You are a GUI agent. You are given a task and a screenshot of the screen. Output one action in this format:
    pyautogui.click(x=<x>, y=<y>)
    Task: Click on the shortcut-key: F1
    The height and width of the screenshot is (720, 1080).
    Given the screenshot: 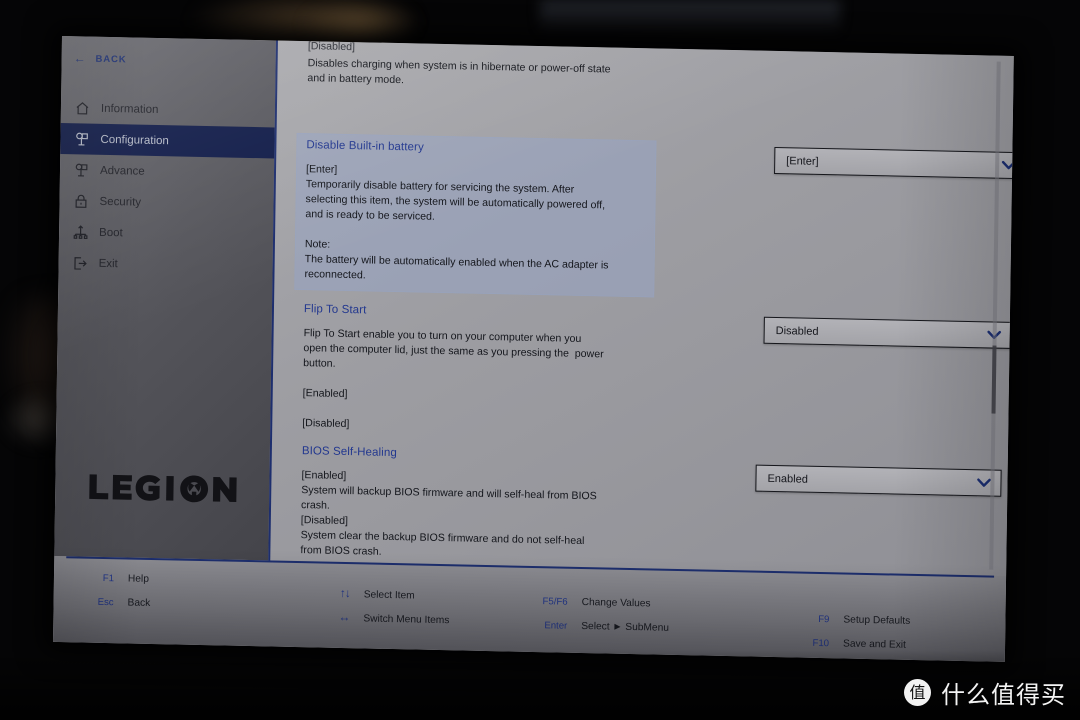 What is the action you would take?
    pyautogui.click(x=108, y=578)
    